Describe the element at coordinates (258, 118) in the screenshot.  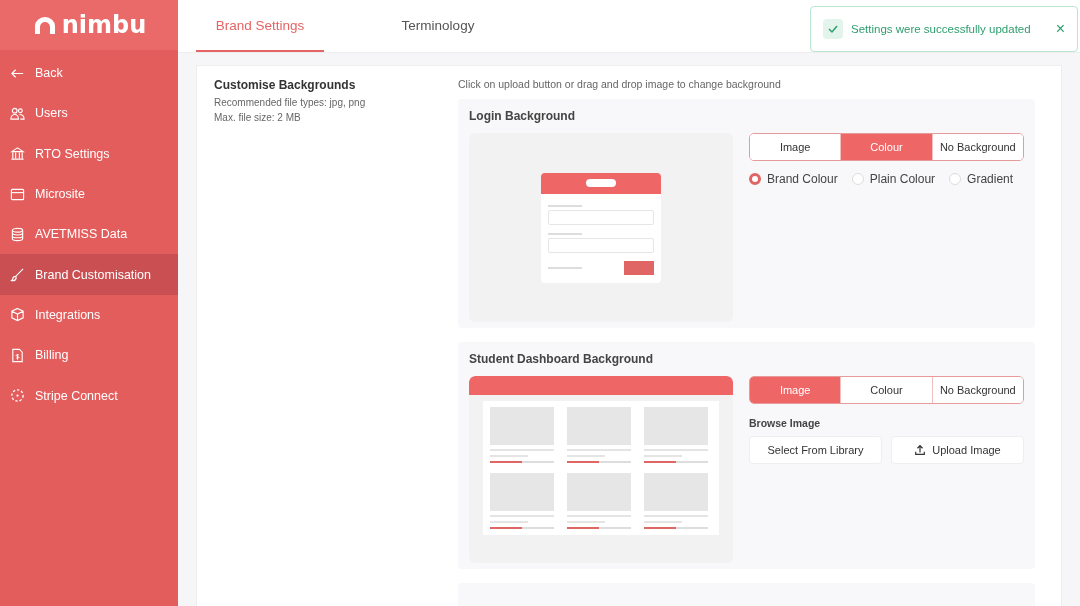
I see `file-hint: Max. file size: 2 MB` at that location.